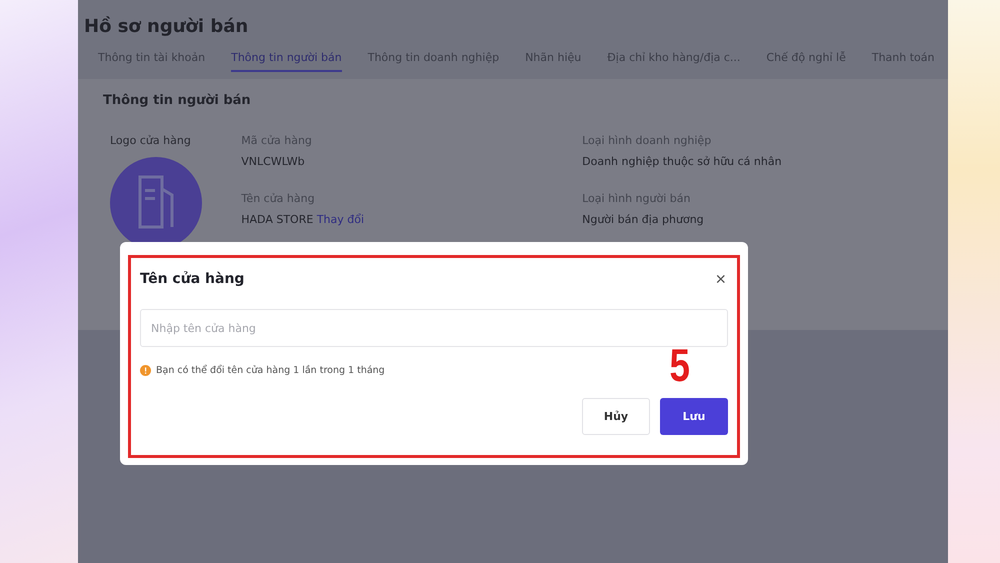 The image size is (1000, 563). Describe the element at coordinates (643, 219) in the screenshot. I see `field-value: Người bán địa phương` at that location.